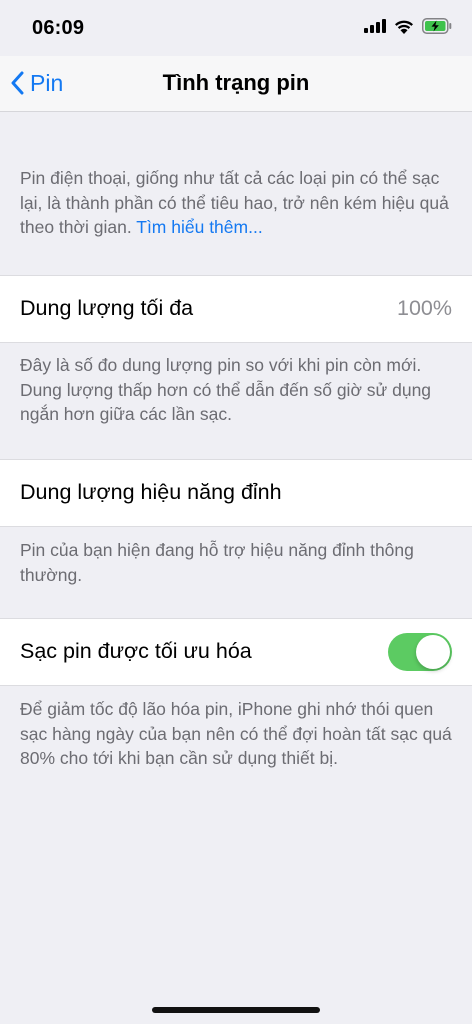 This screenshot has height=1024, width=472. What do you see at coordinates (236, 1010) in the screenshot?
I see `home-indicator` at bounding box center [236, 1010].